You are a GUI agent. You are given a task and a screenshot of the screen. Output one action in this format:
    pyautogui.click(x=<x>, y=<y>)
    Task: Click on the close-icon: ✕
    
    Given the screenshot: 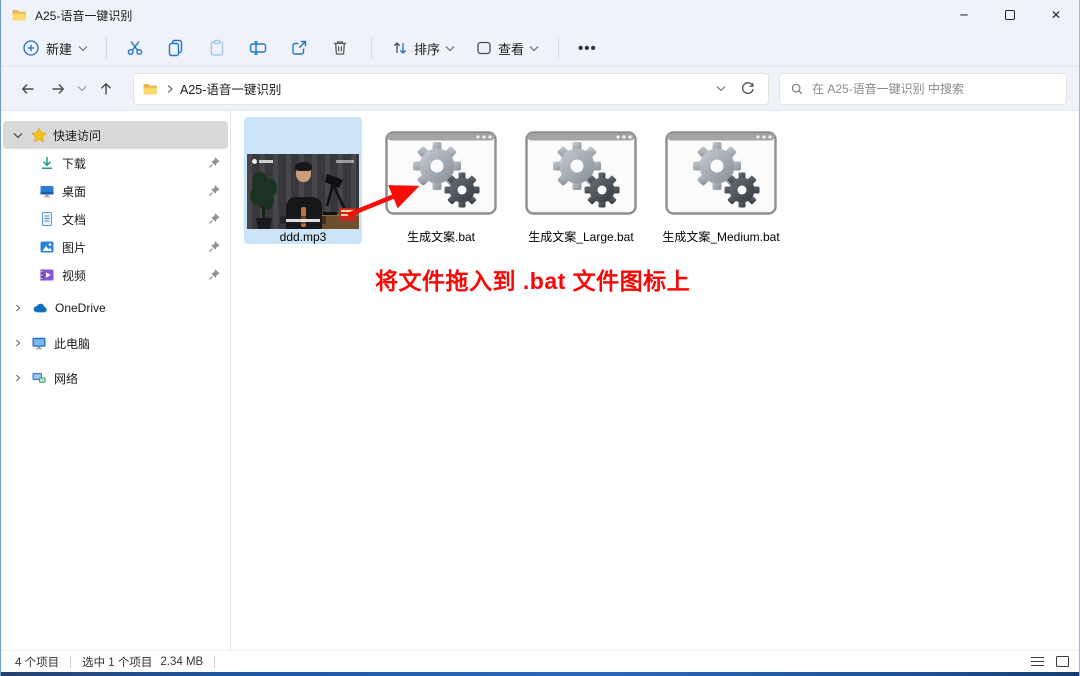 What is the action you would take?
    pyautogui.click(x=1056, y=15)
    